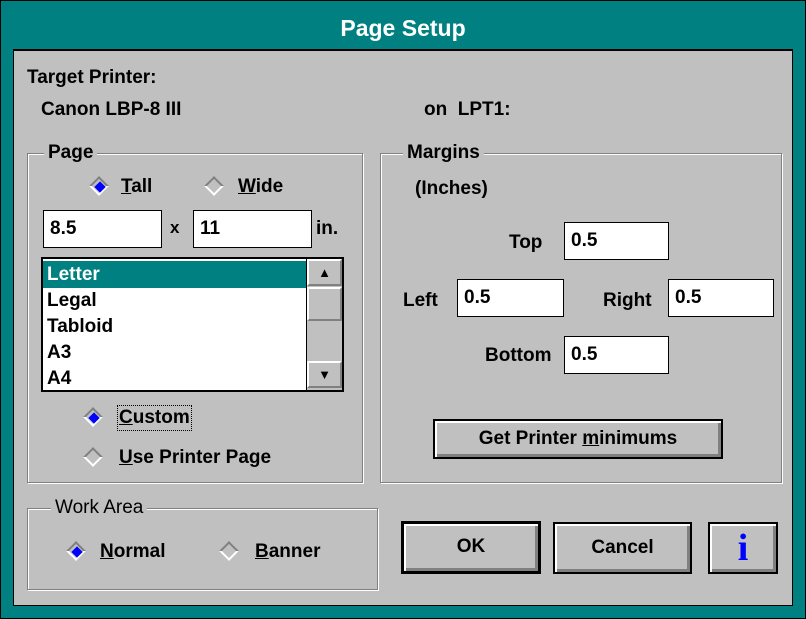 This screenshot has width=806, height=619. What do you see at coordinates (71, 153) in the screenshot?
I see `page-group-title: Page` at bounding box center [71, 153].